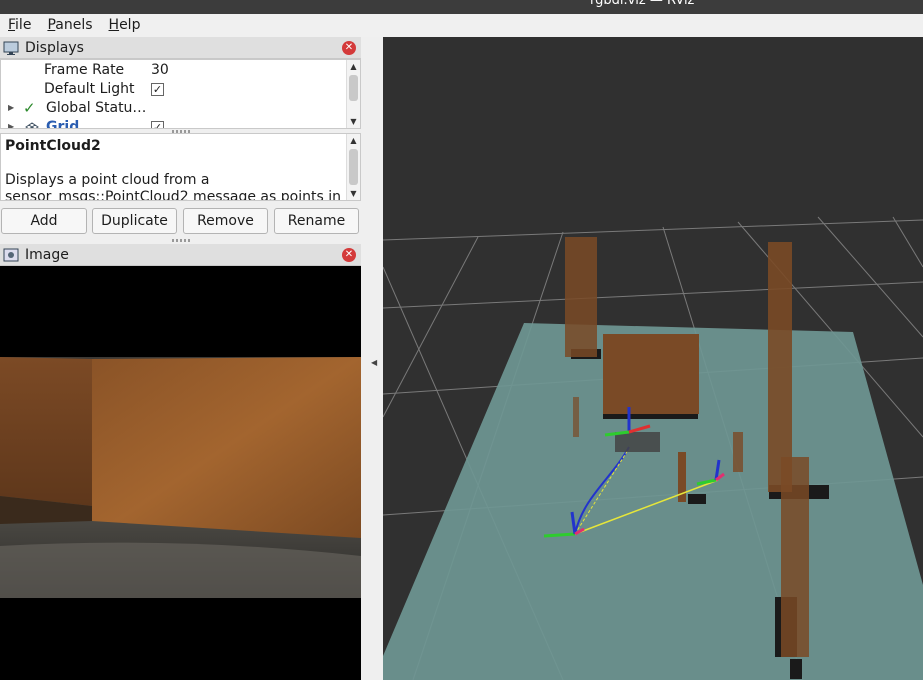 The height and width of the screenshot is (680, 923). Describe the element at coordinates (461, 25) in the screenshot. I see `menu-bar: File Panels Help` at that location.